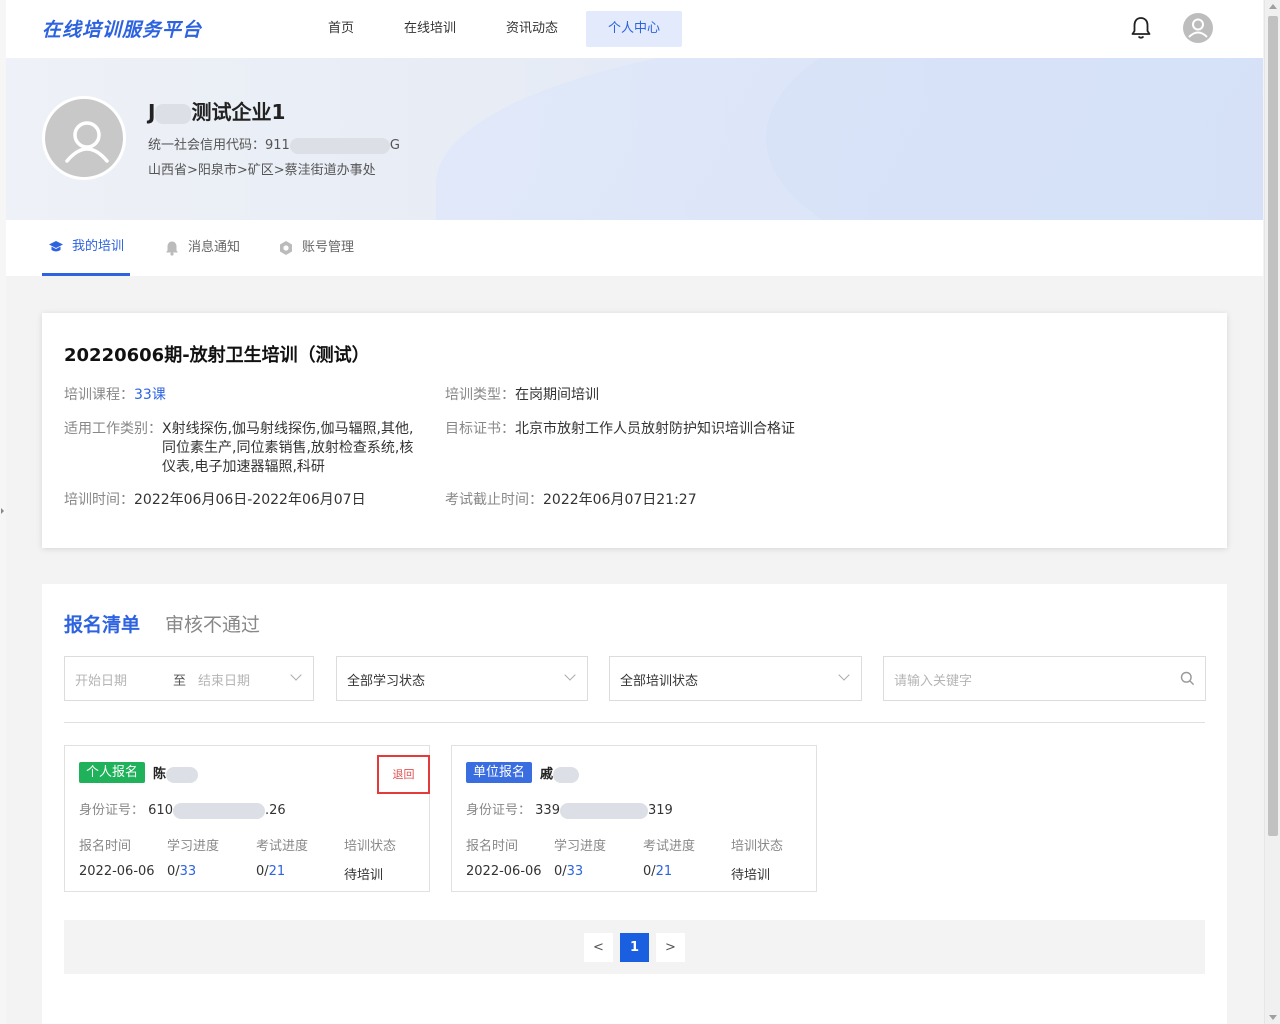 This screenshot has width=1280, height=1024. Describe the element at coordinates (1273, 1017) in the screenshot. I see `scroll-down-icon` at that location.